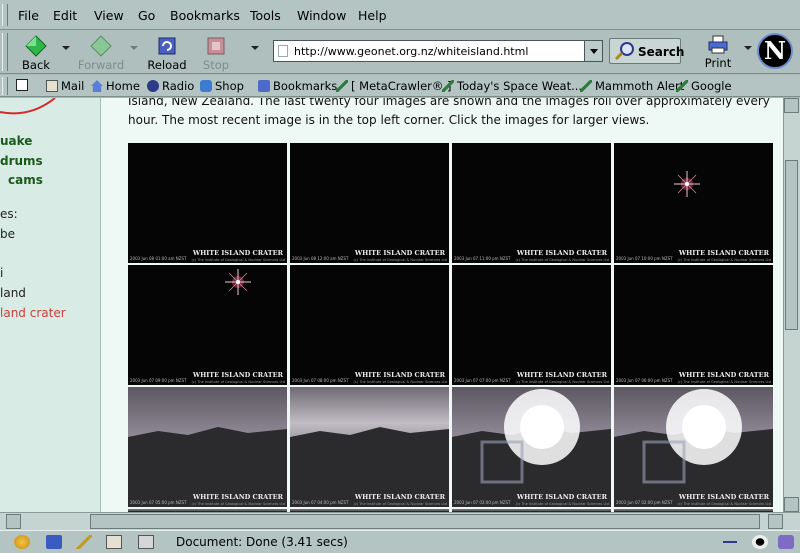 The height and width of the screenshot is (553, 800). I want to click on reload-button: Reload, so click(167, 52).